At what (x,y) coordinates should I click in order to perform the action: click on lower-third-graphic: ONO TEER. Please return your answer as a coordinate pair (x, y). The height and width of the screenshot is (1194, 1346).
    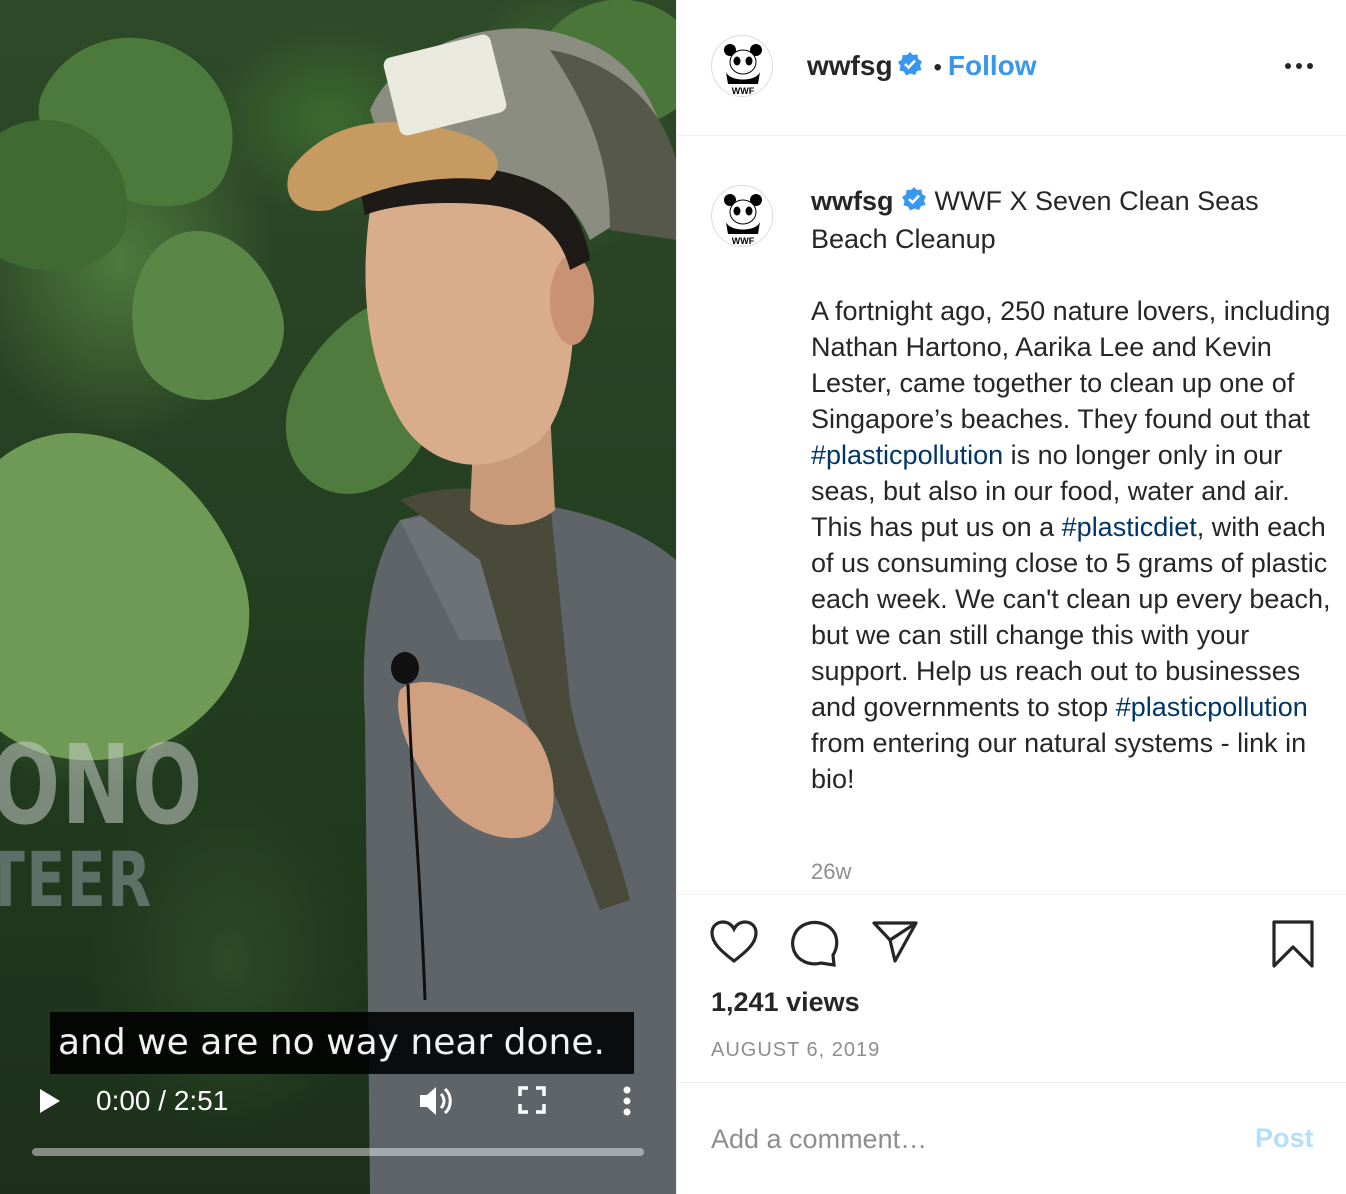
    Looking at the image, I should click on (137, 825).